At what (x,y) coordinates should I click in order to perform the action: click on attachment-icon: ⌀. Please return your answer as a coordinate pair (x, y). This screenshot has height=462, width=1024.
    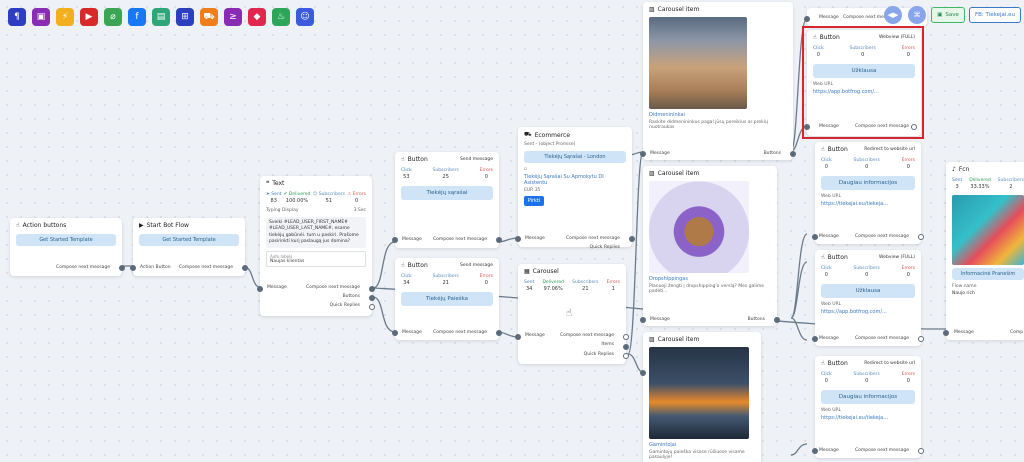
    Looking at the image, I should click on (113, 17).